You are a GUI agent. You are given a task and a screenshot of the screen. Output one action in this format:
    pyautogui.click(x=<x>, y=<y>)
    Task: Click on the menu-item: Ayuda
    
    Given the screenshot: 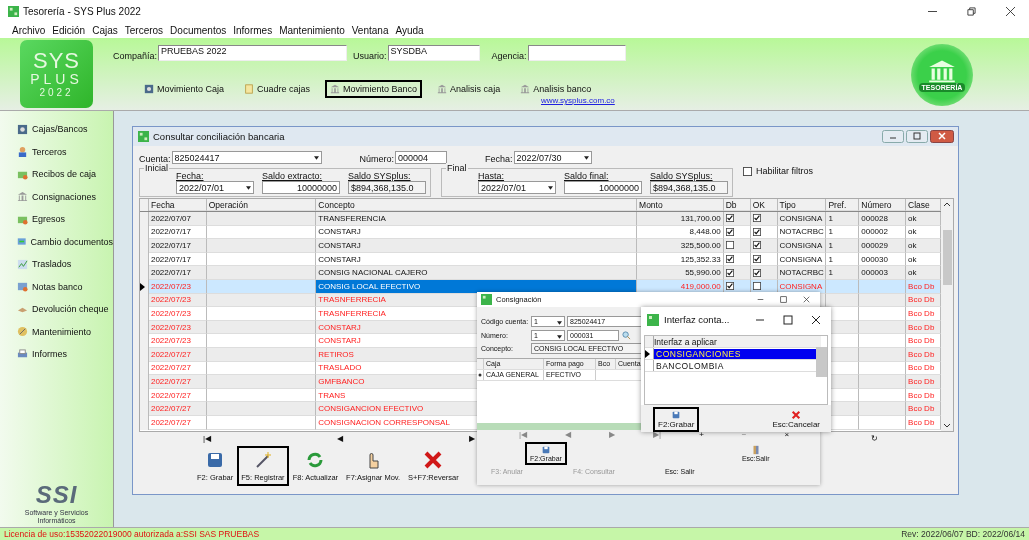 What is the action you would take?
    pyautogui.click(x=409, y=30)
    